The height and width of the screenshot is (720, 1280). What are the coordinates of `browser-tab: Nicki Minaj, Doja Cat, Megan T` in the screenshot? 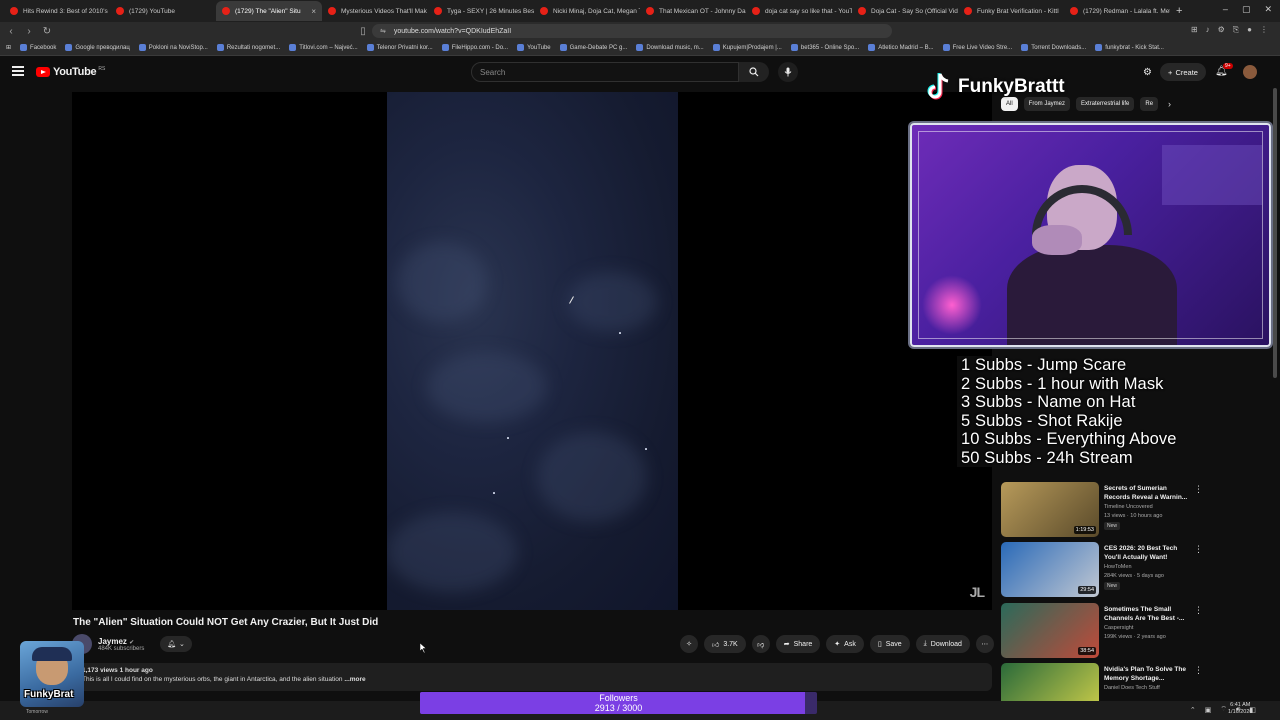 It's located at (587, 11).